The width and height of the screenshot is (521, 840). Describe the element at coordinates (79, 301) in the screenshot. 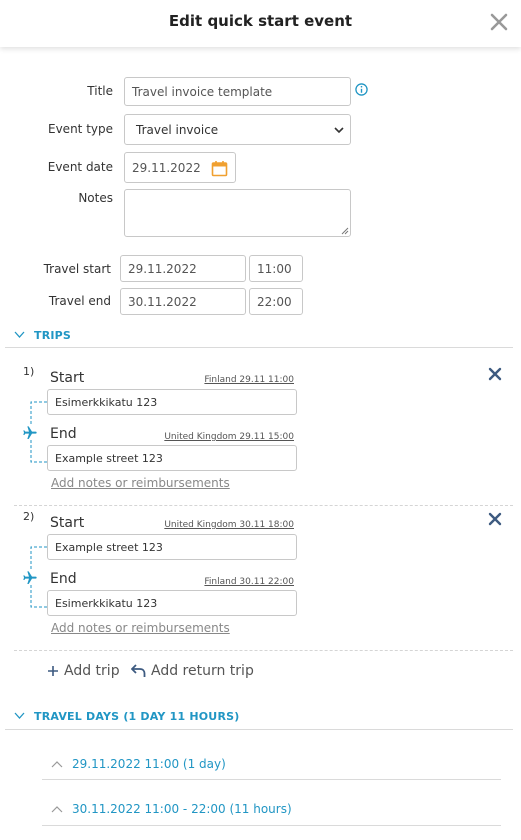

I see `travel-end-label: Travel end` at that location.